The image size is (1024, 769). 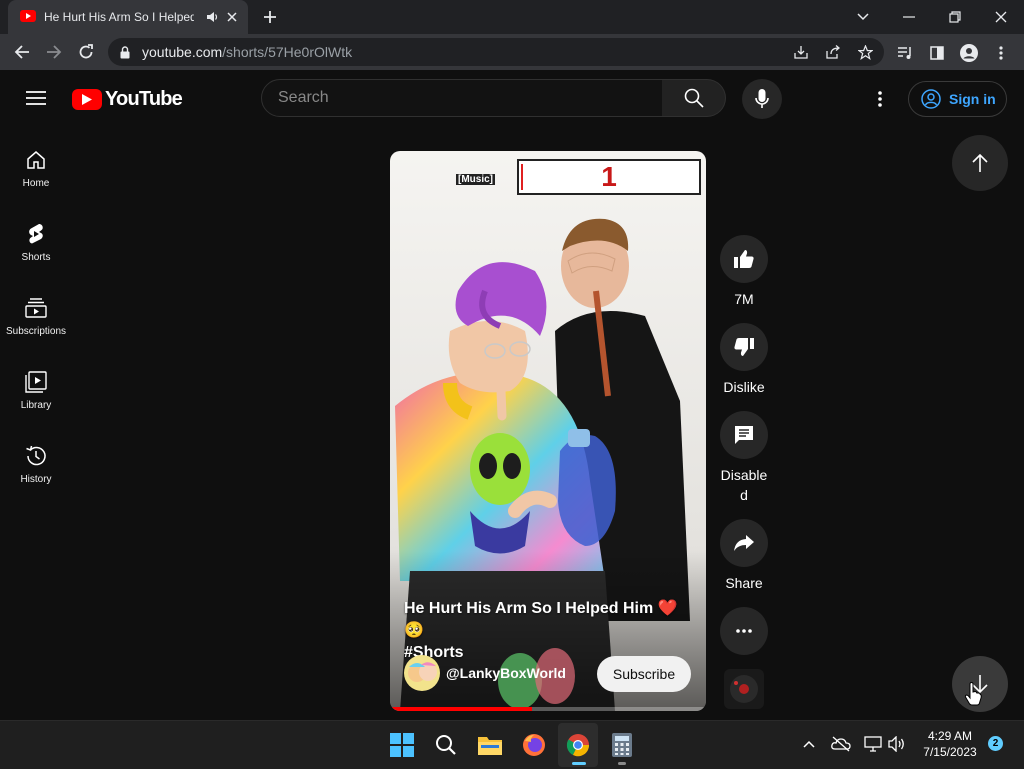 I want to click on network-icon, so click(x=873, y=744).